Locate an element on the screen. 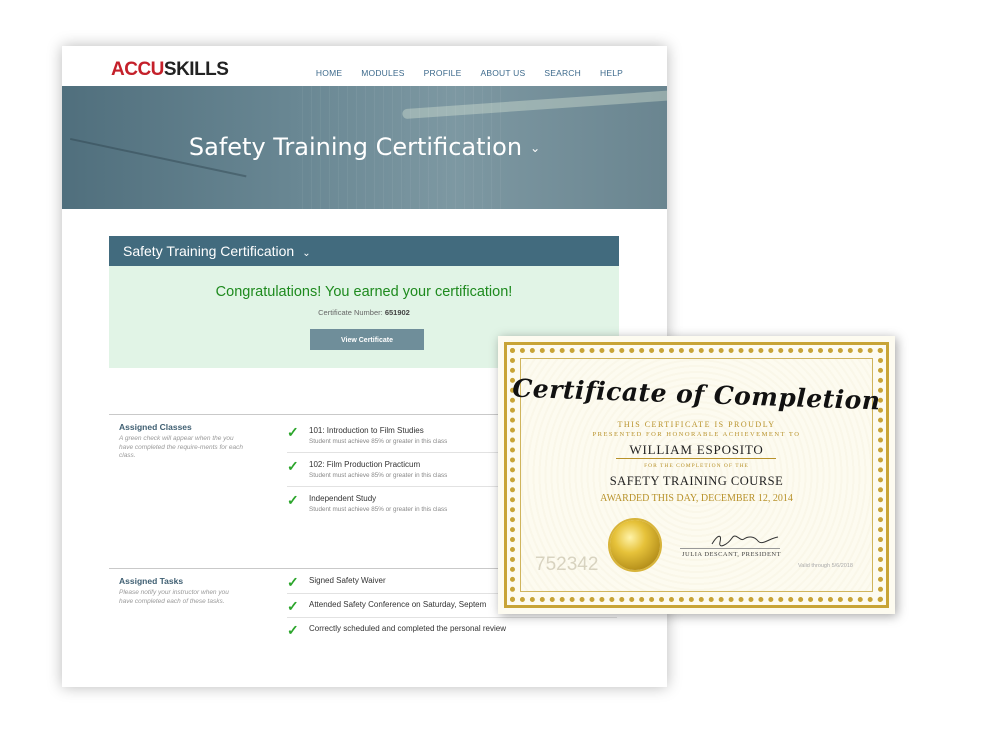  certificate-number: Certificate Number: 651902 is located at coordinates (364, 312).